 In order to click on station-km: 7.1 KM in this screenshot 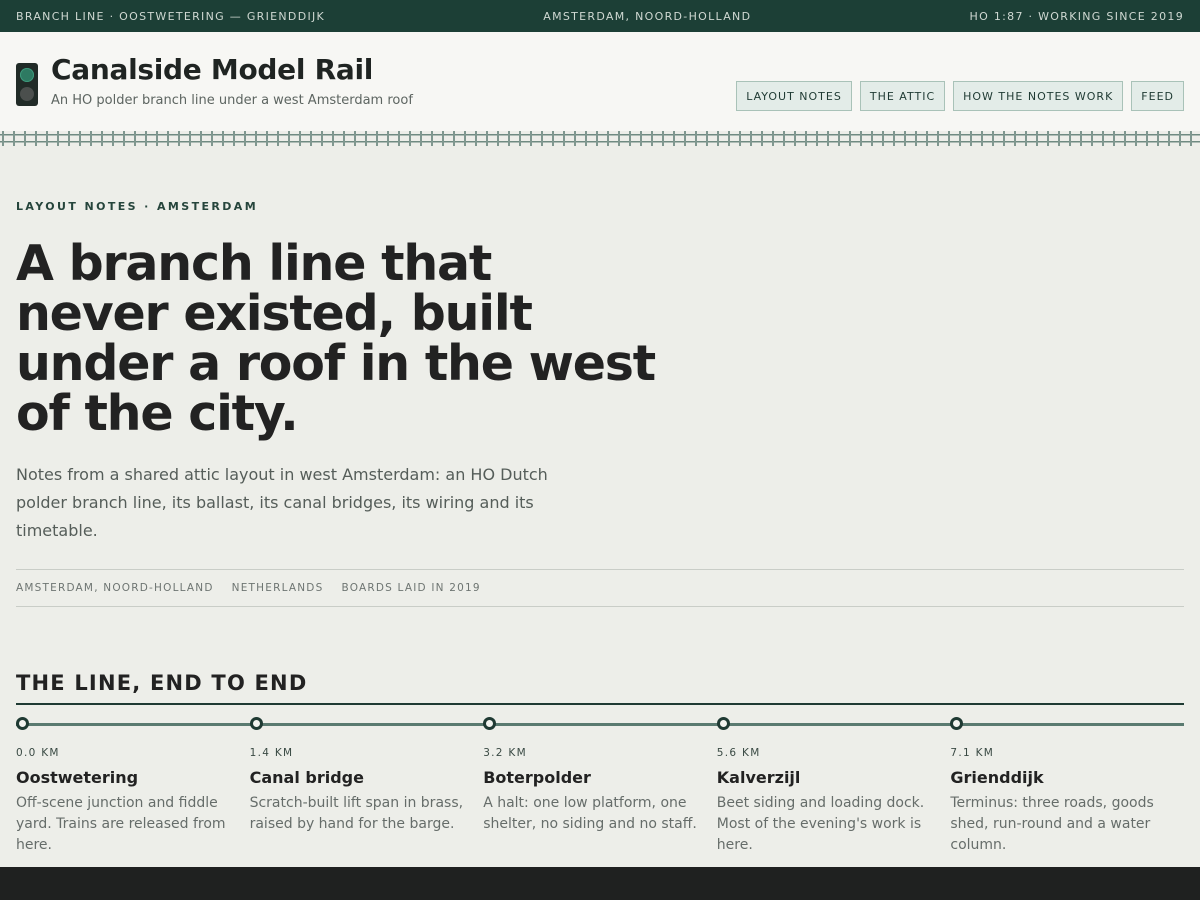, I will do `click(972, 753)`.